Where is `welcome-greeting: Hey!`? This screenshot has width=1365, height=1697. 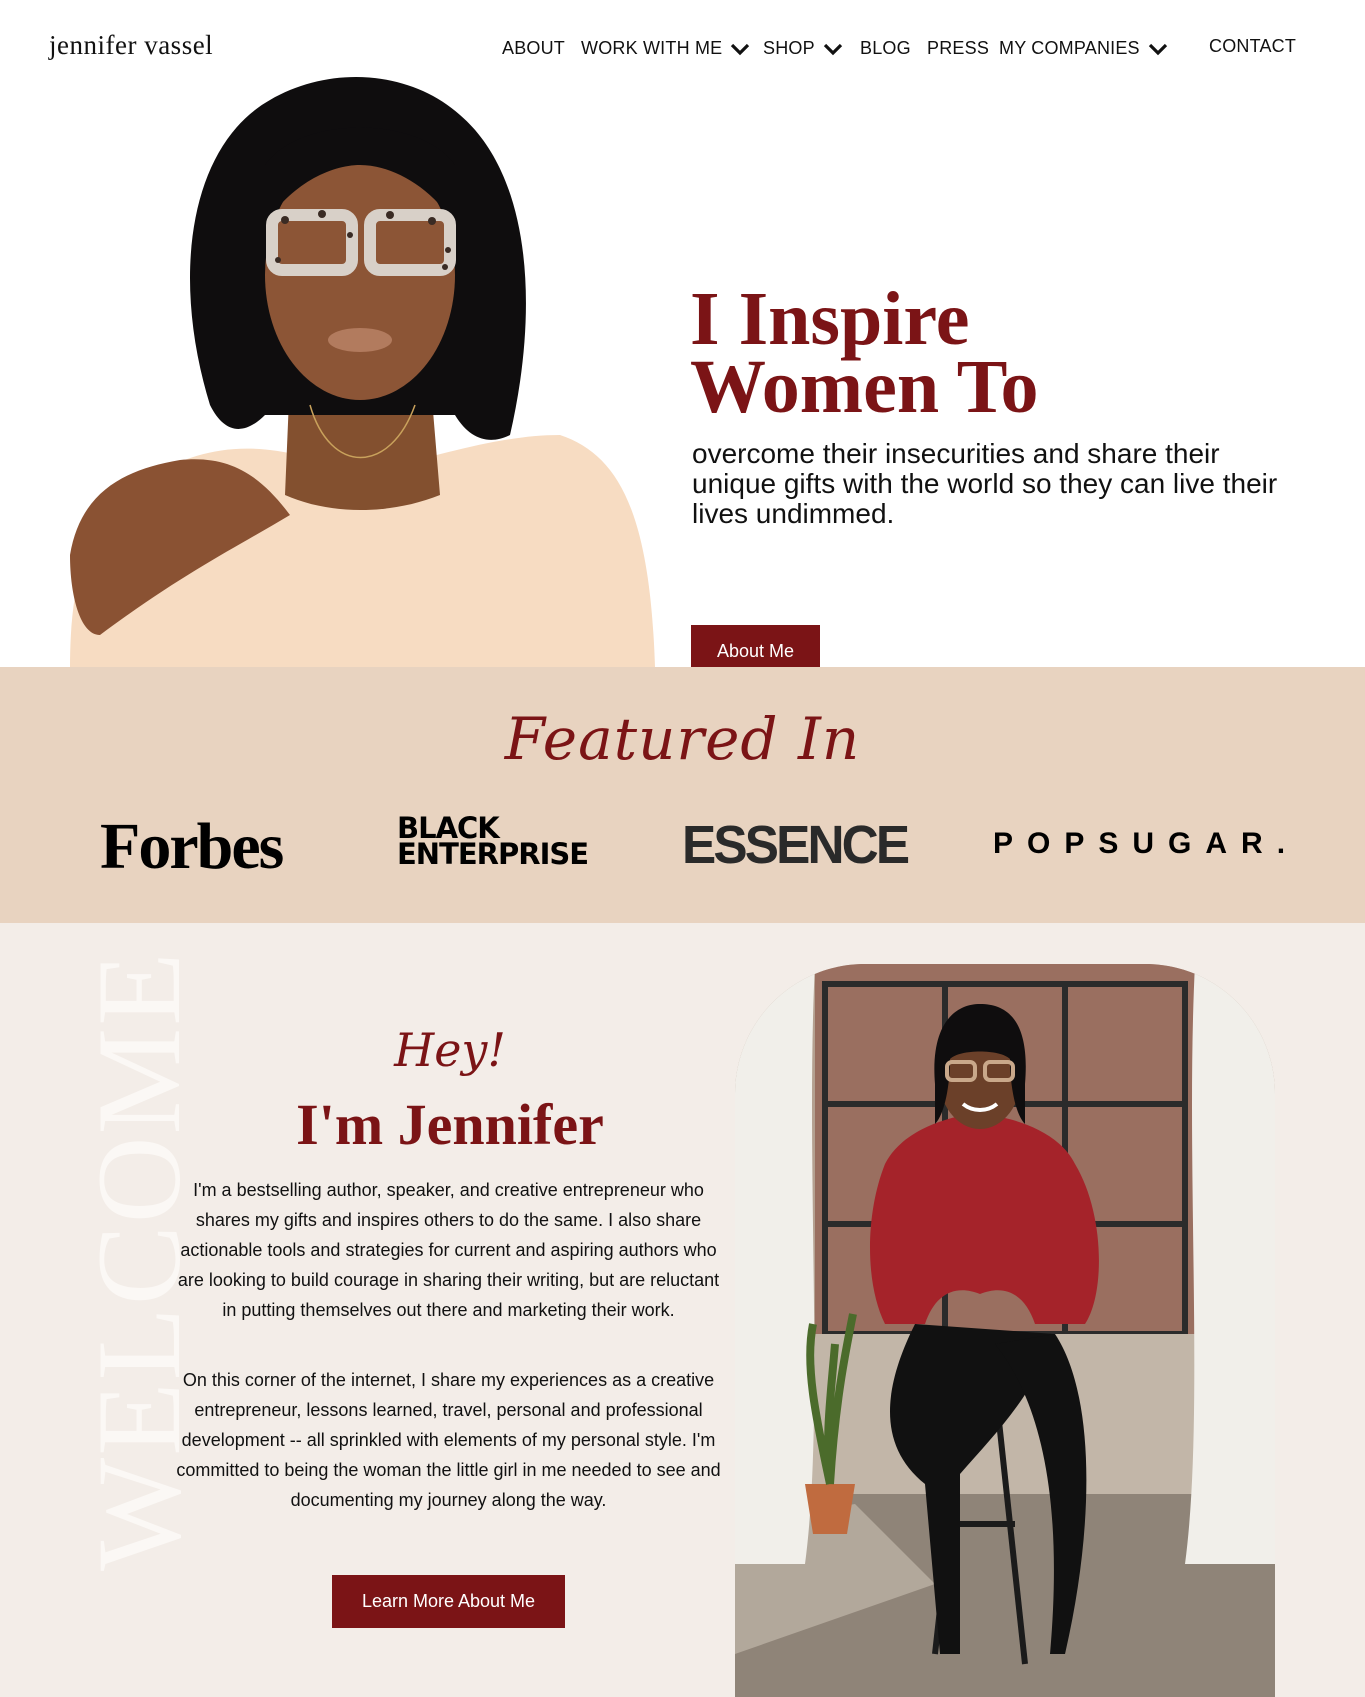 welcome-greeting: Hey! is located at coordinates (450, 1050).